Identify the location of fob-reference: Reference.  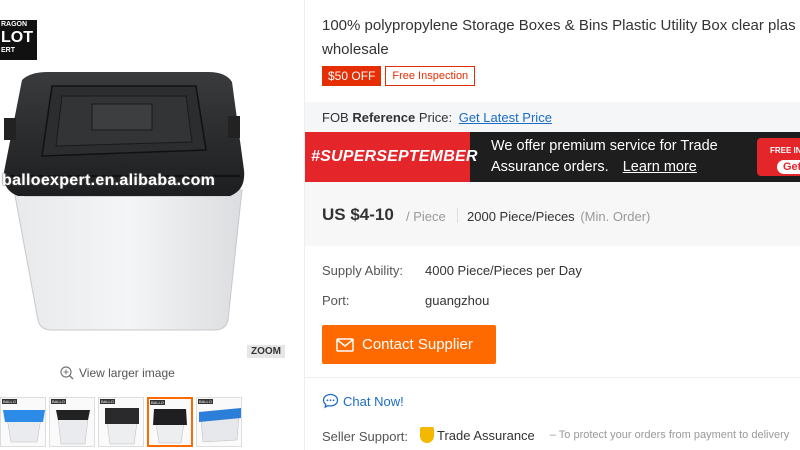
(384, 117).